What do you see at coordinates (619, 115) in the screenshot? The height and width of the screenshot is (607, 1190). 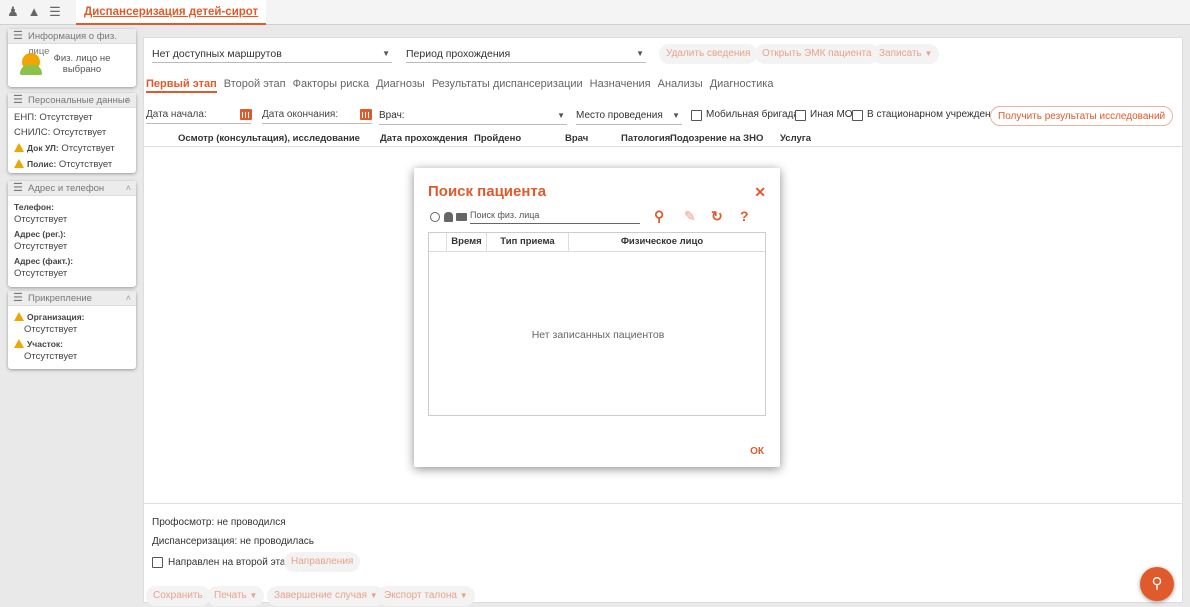 I see `place-label: Место проведения` at bounding box center [619, 115].